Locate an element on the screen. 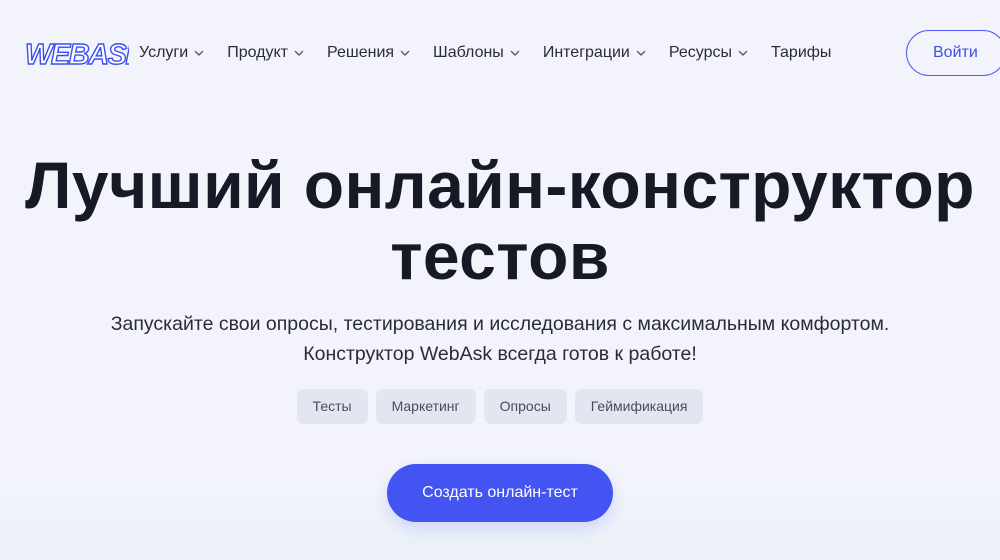 This screenshot has width=1000, height=560. nav-item-product: Продукт is located at coordinates (265, 53).